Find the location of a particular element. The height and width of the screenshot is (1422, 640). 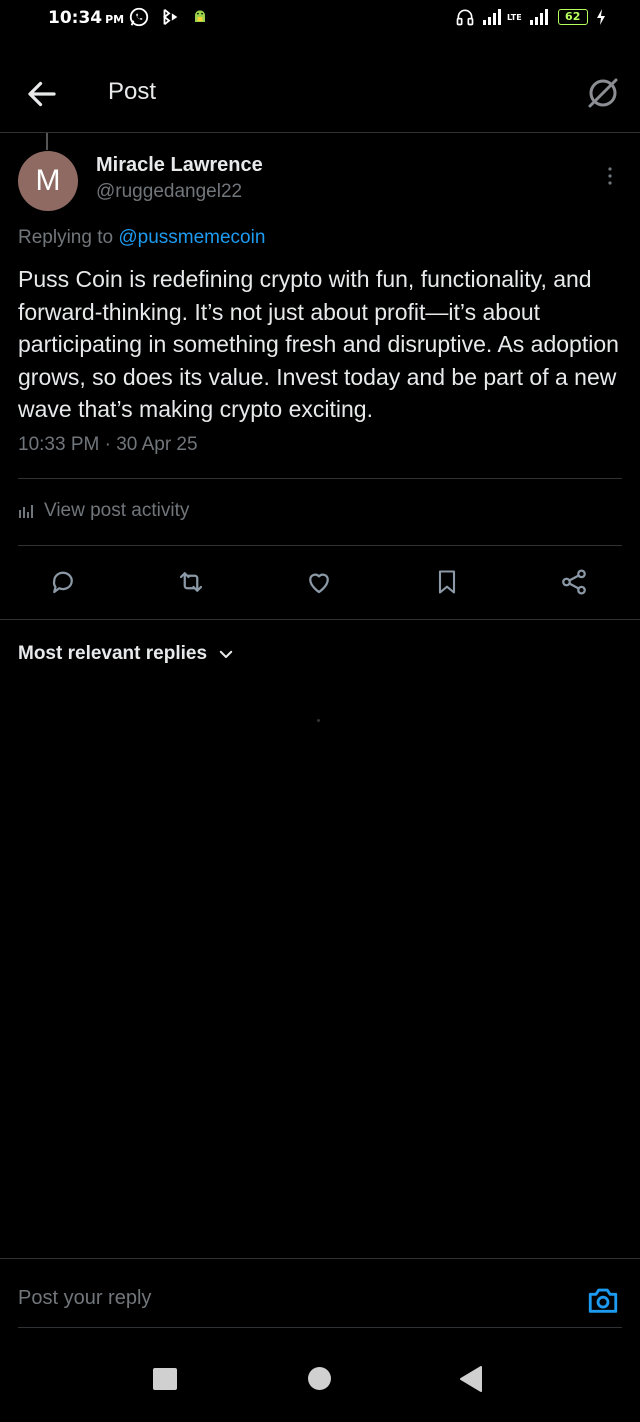

repost-button is located at coordinates (191, 582).